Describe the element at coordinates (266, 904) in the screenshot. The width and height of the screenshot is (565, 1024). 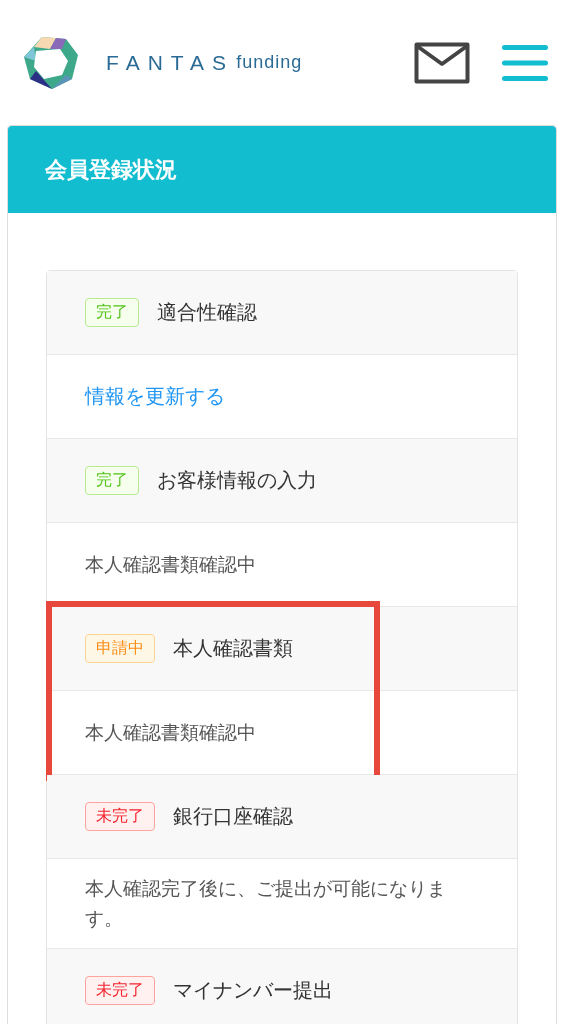
I see `step-note: 本人確認完了後に、ご提出が可能になります。` at that location.